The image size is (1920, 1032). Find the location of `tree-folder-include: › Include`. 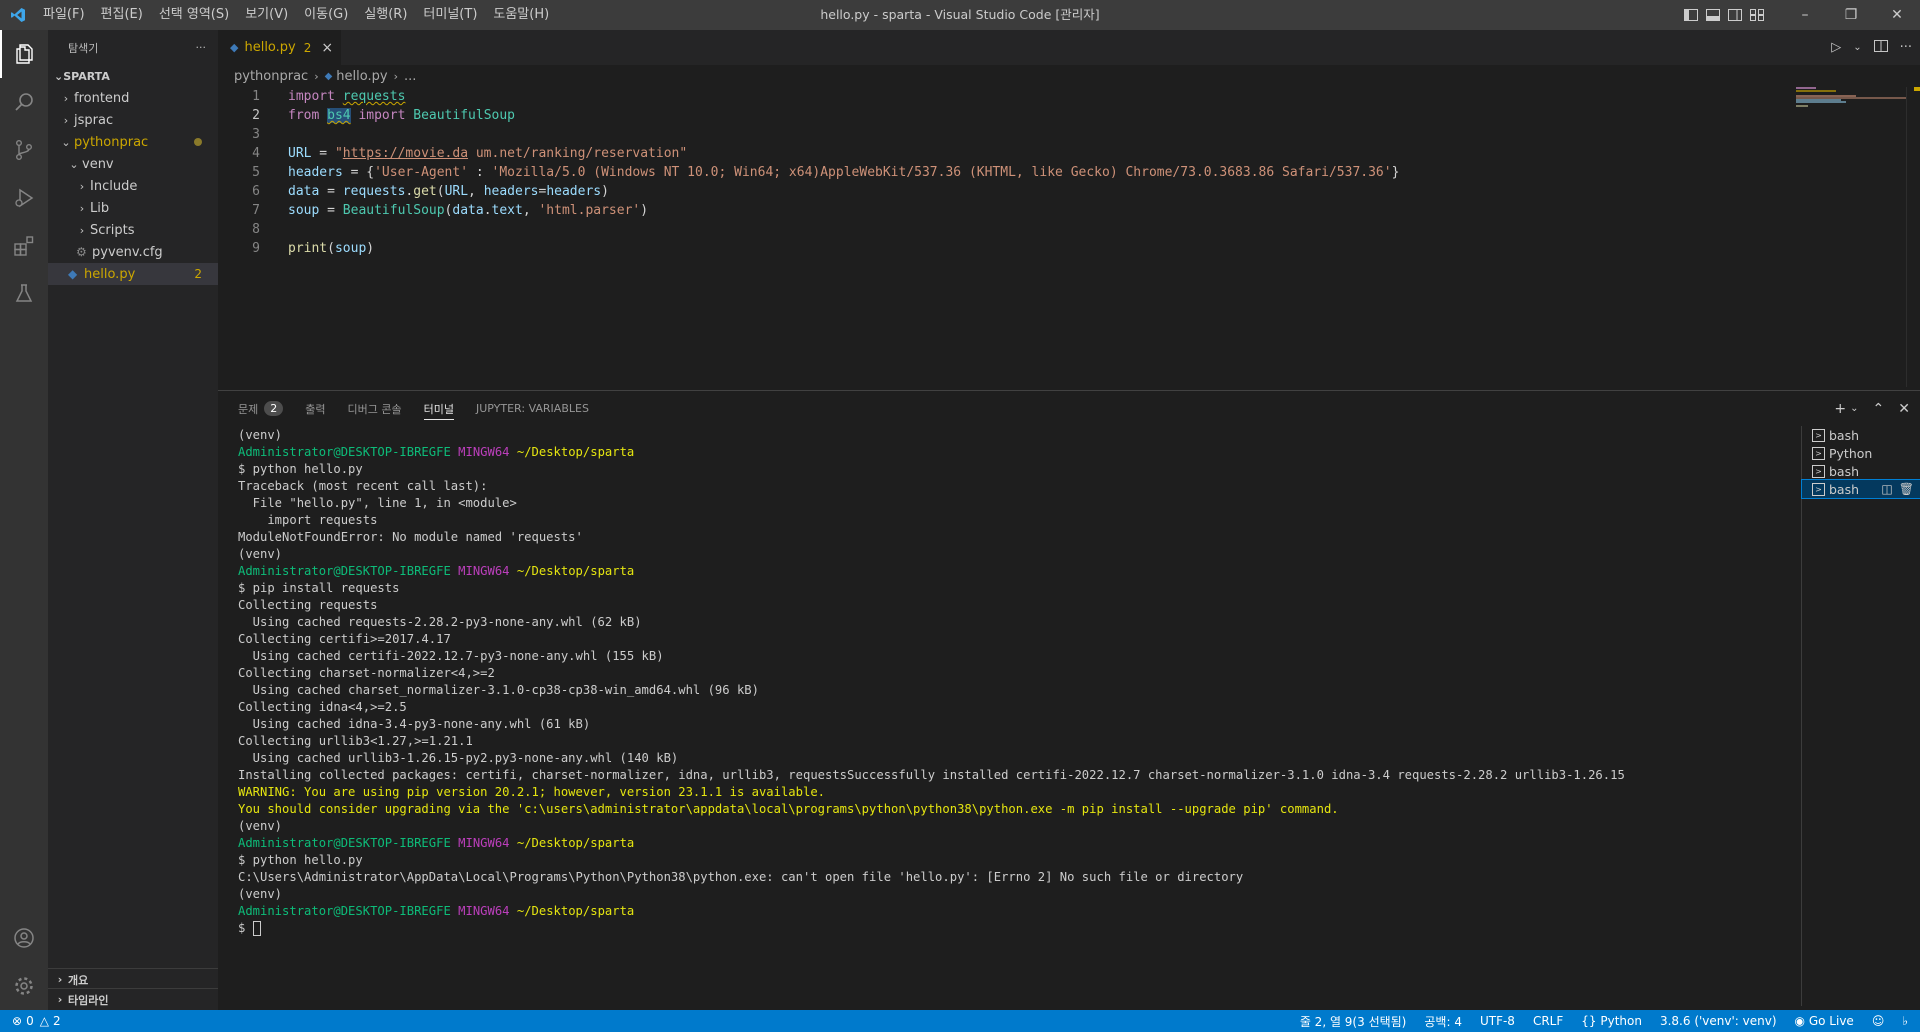

tree-folder-include: › Include is located at coordinates (133, 186).